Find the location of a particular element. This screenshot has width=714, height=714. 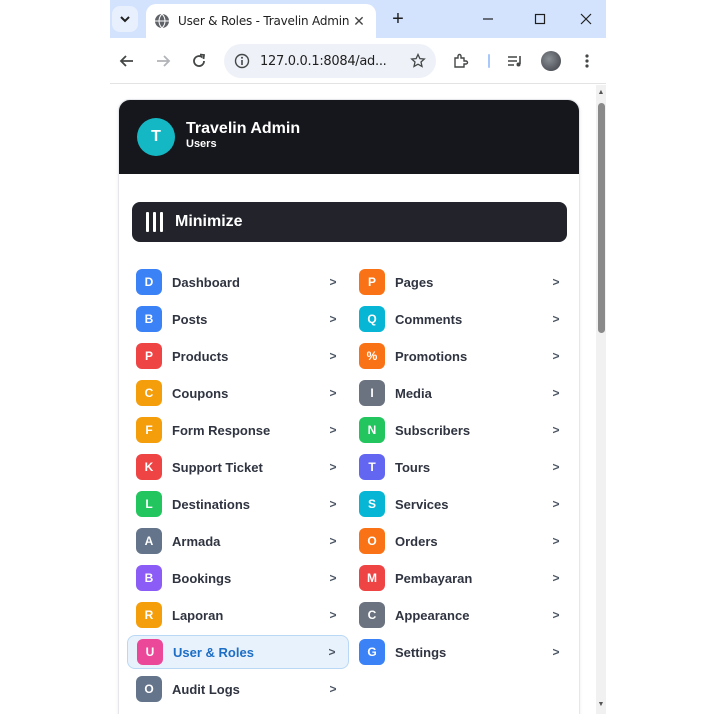

menu-item-laporan: R Laporan > is located at coordinates (238, 615).